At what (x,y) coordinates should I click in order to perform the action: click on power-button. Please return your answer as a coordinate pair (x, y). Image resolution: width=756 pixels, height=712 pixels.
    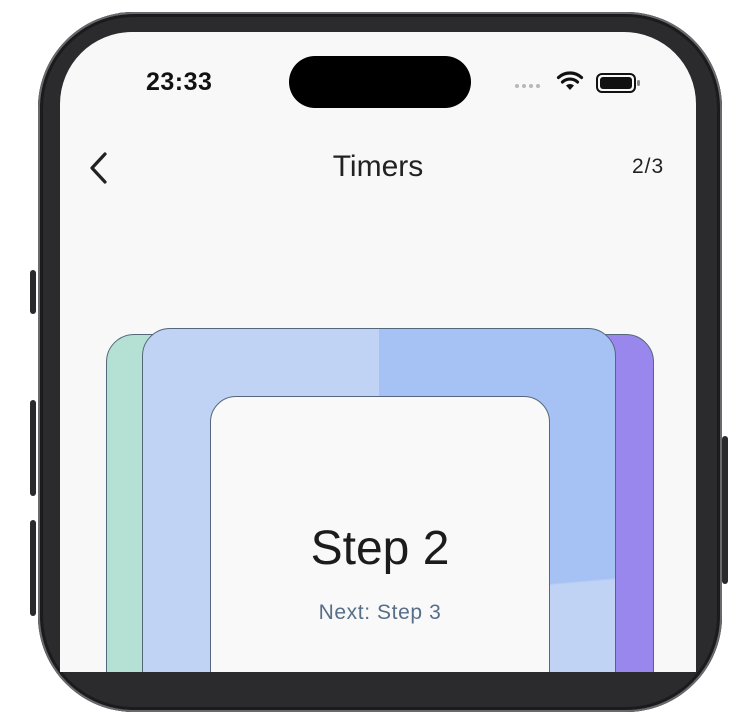
    Looking at the image, I should click on (725, 510).